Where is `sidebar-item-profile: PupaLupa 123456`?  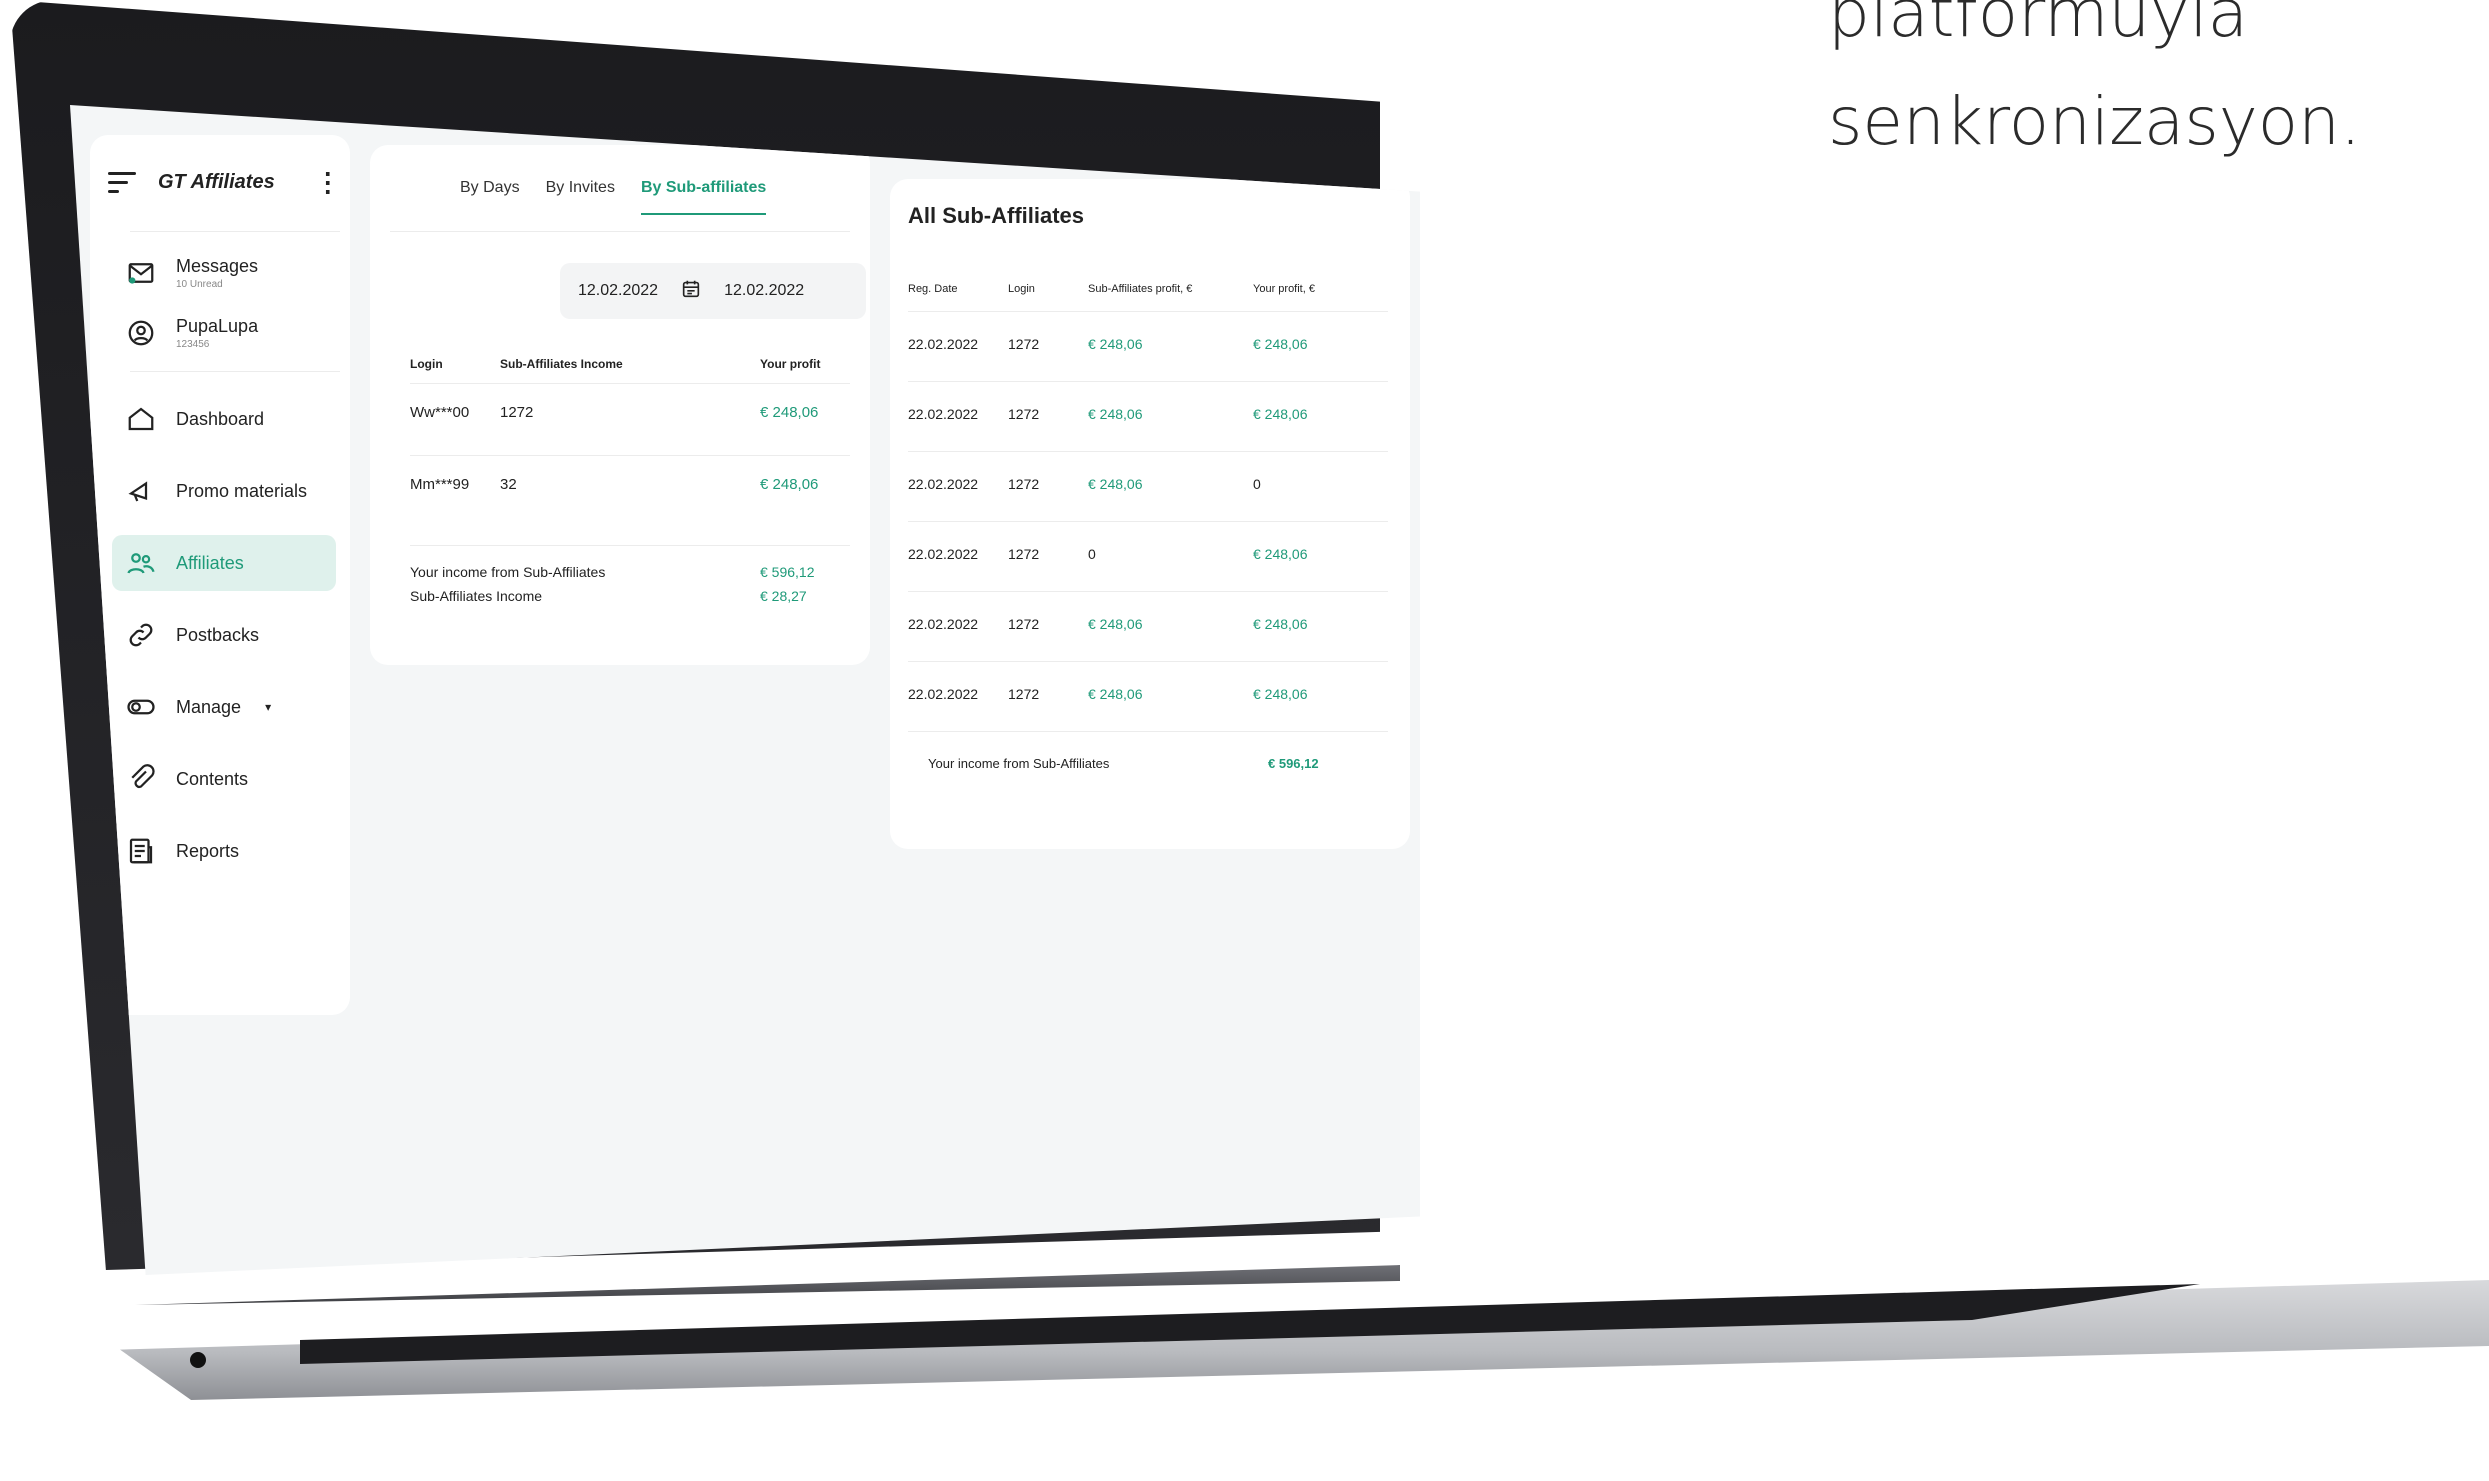 sidebar-item-profile: PupaLupa 123456 is located at coordinates (191, 333).